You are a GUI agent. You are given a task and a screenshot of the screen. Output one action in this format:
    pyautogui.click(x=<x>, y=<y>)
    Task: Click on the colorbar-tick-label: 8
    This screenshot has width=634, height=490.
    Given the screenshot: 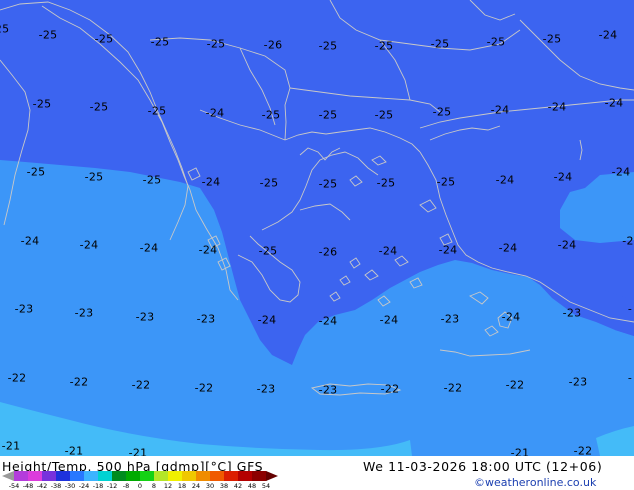 What is the action you would take?
    pyautogui.click(x=154, y=486)
    